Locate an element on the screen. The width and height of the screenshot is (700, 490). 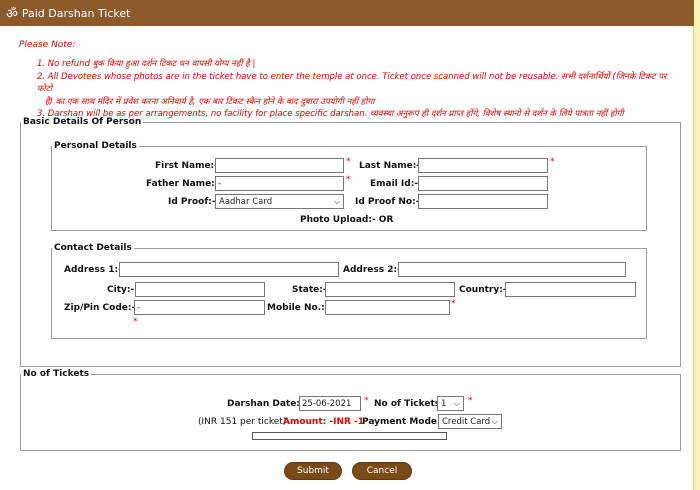
zip-required: * is located at coordinates (135, 322).